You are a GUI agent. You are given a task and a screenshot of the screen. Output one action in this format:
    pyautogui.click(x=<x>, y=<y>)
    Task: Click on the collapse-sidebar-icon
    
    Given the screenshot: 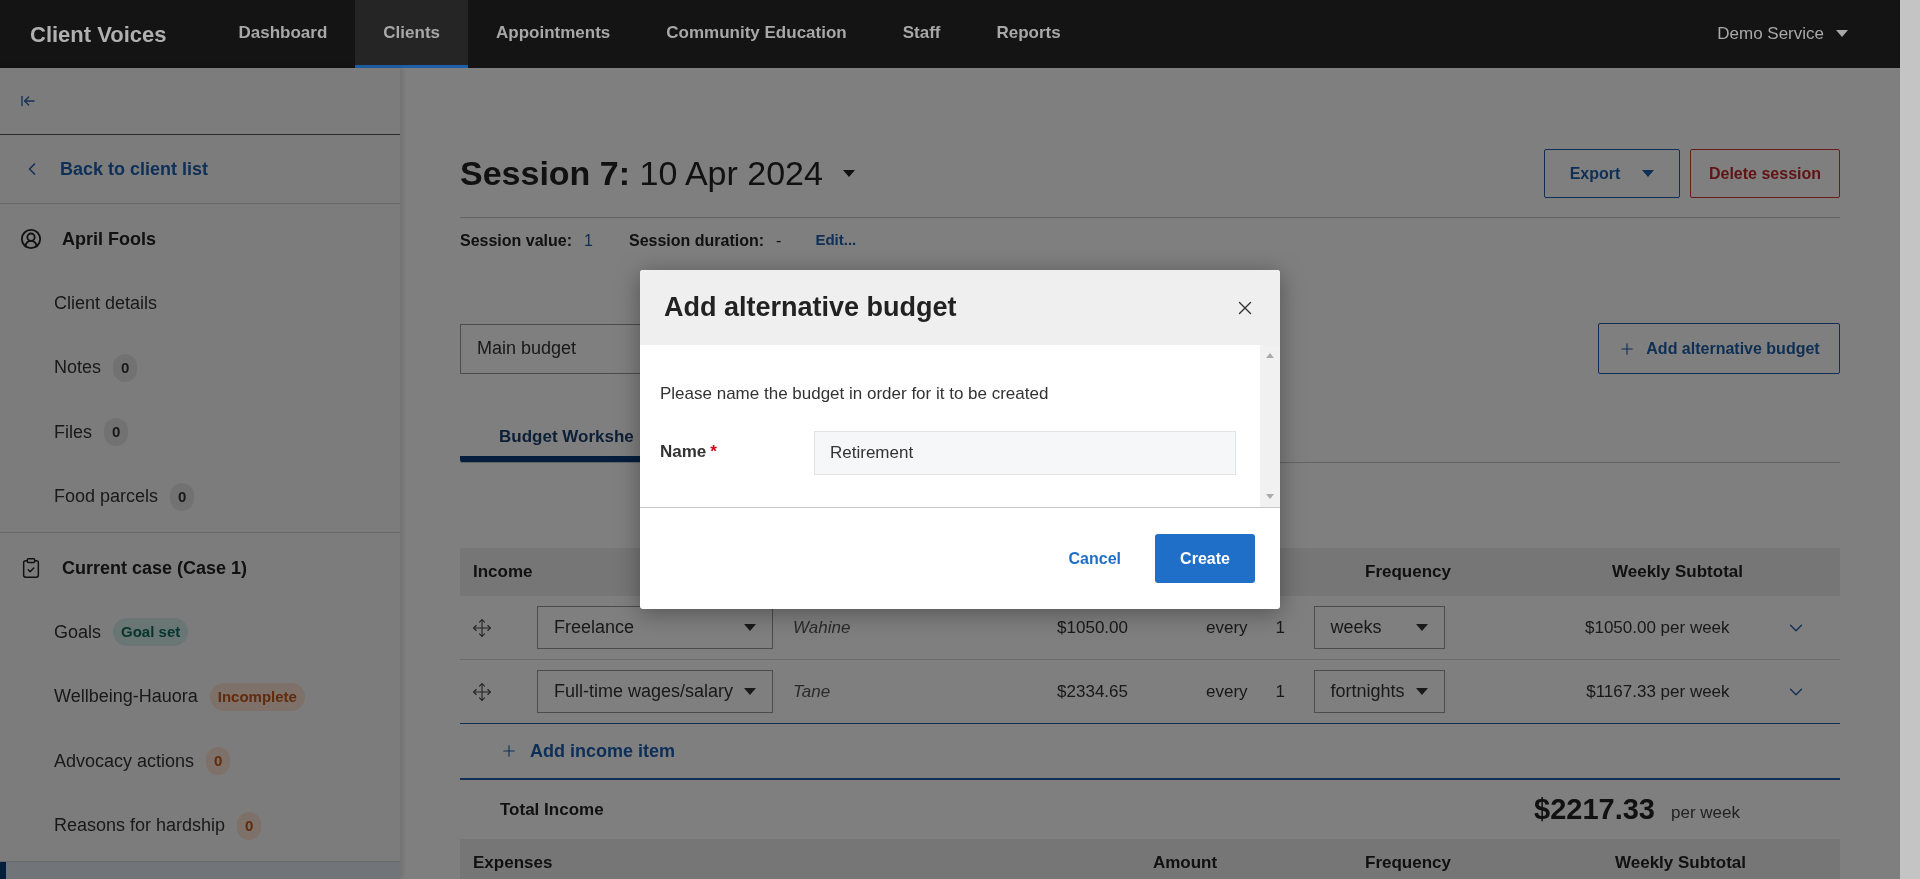 What is the action you would take?
    pyautogui.click(x=28, y=101)
    